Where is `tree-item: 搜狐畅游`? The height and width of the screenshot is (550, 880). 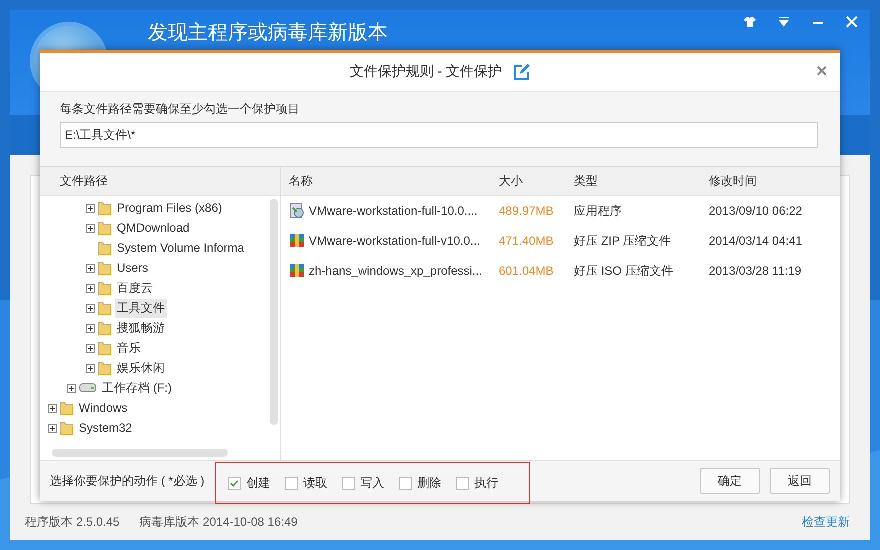
tree-item: 搜狐畅游 is located at coordinates (141, 328).